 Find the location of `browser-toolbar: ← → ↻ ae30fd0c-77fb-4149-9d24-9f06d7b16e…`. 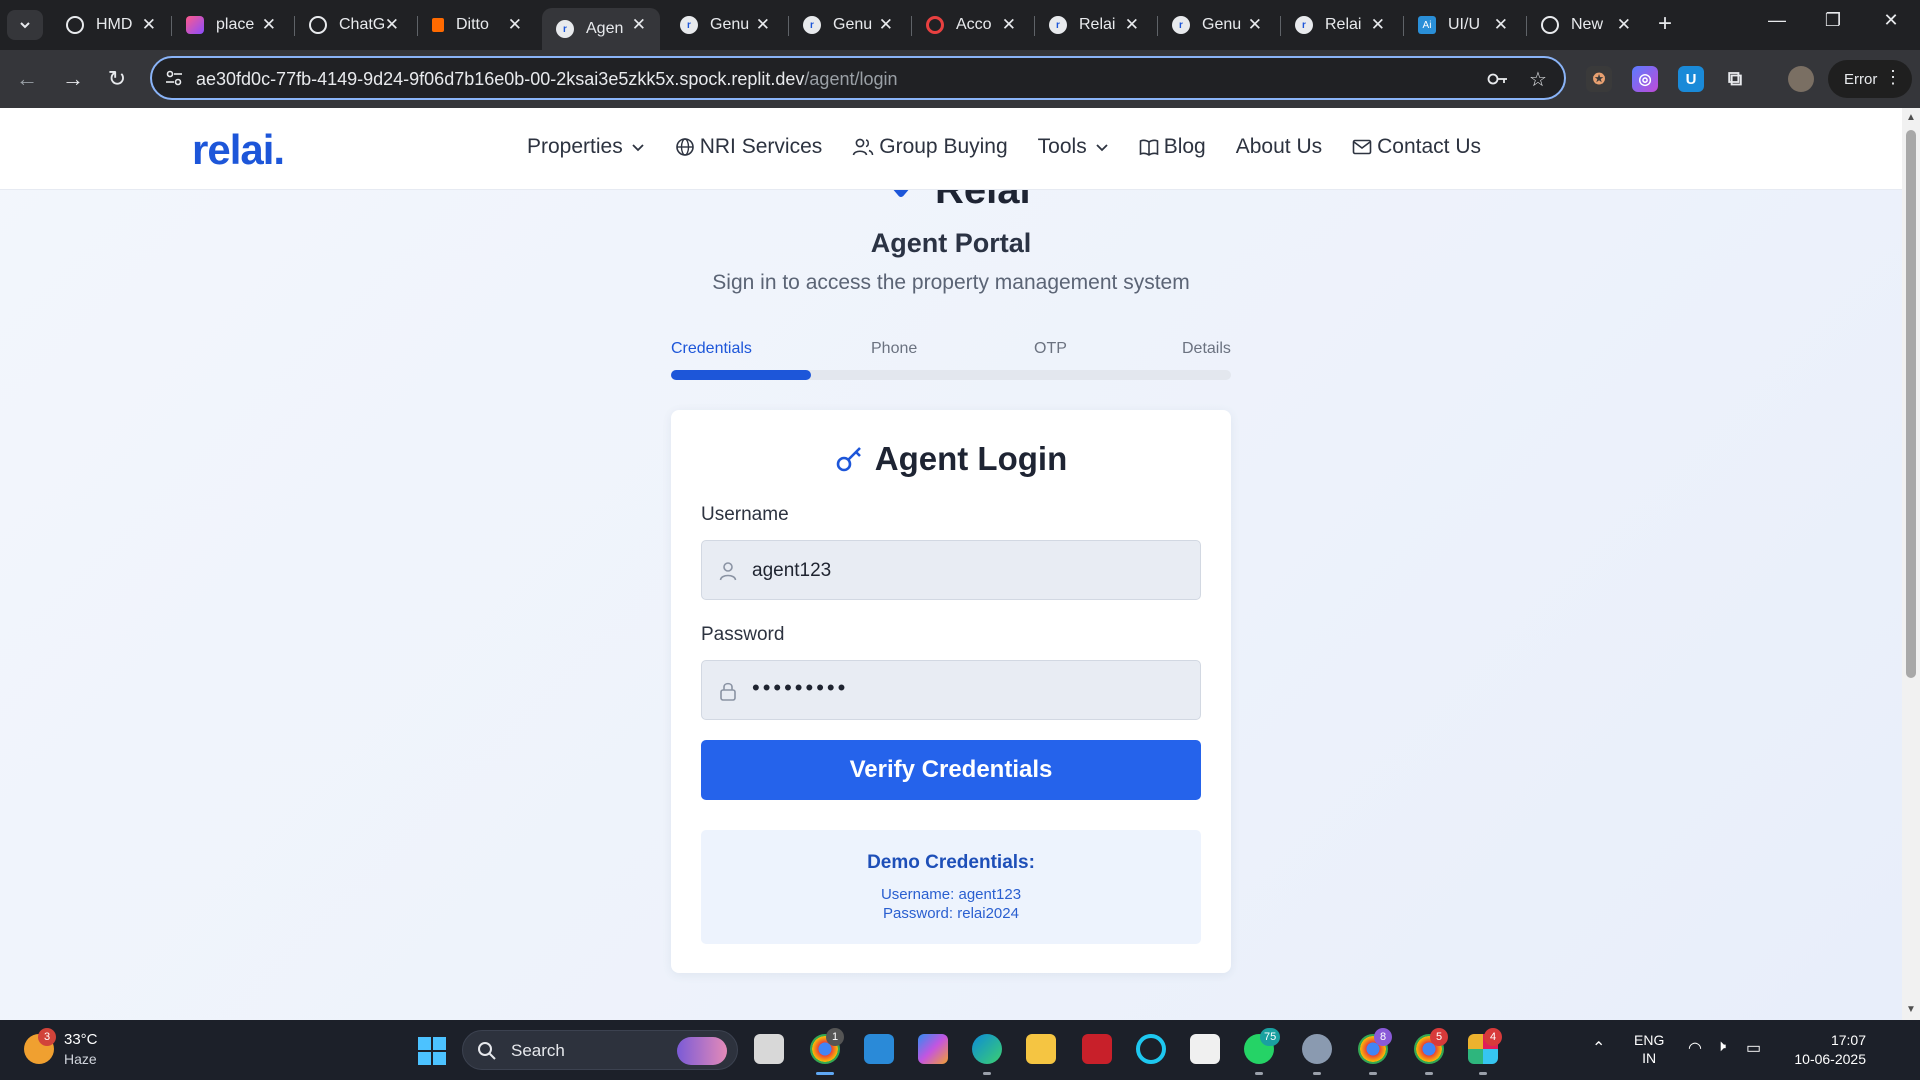

browser-toolbar: ← → ↻ ae30fd0c-77fb-4149-9d24-9f06d7b16e… is located at coordinates (960, 79).